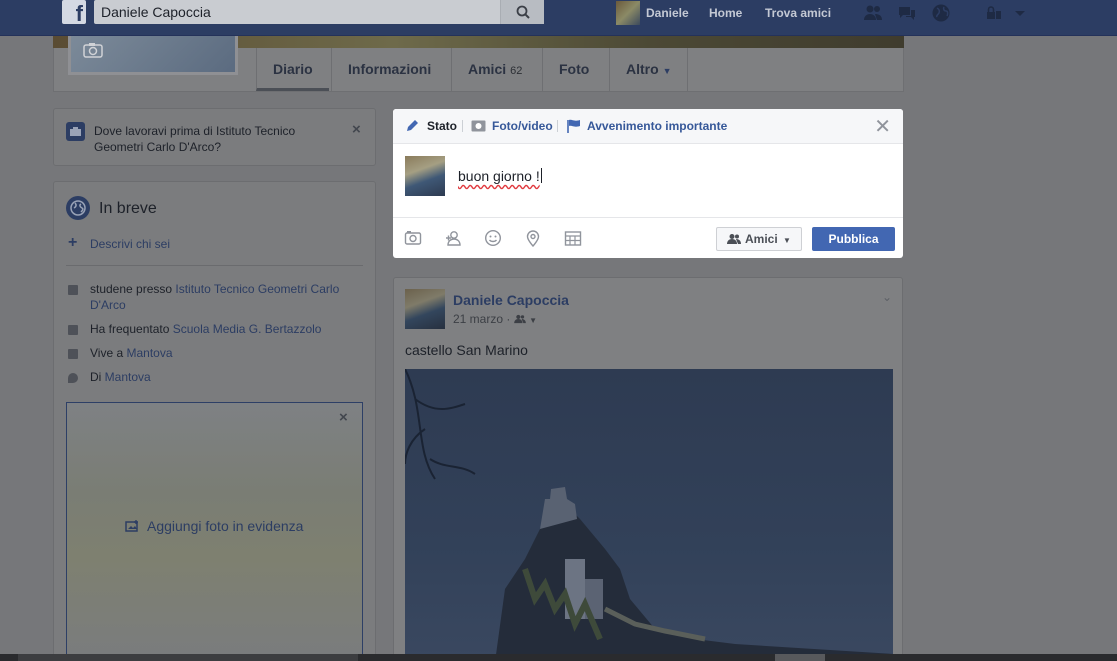  I want to click on tab-status: Stato, so click(442, 126).